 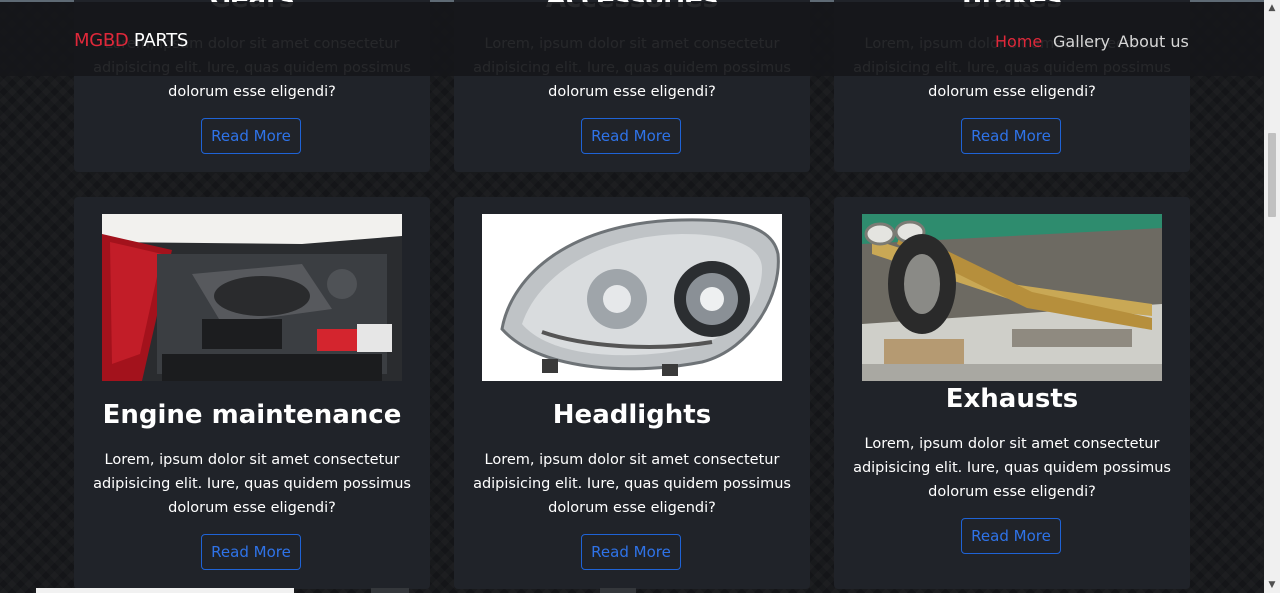 I want to click on headlight-image, so click(x=632, y=297).